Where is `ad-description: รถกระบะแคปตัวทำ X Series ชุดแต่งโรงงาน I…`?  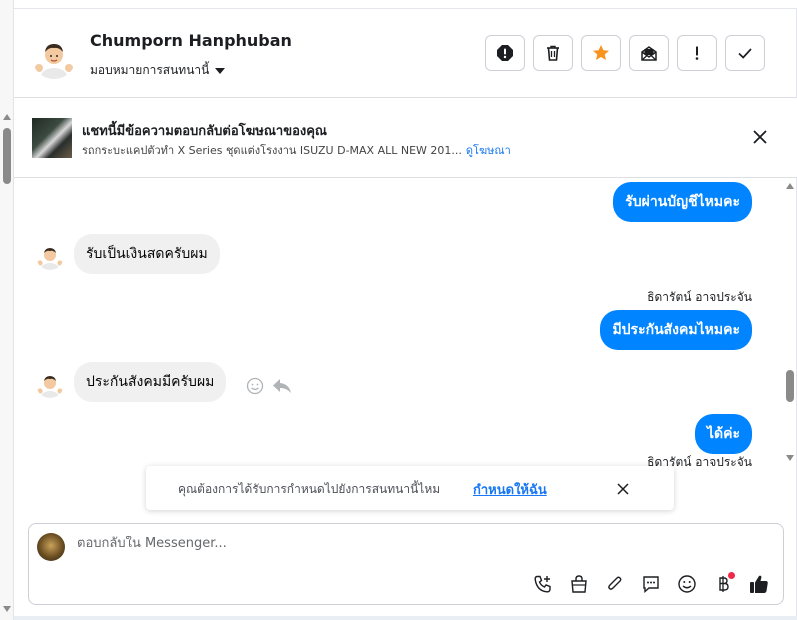
ad-description: รถกระบะแคปตัวทำ X Series ชุดแต่งโรงงาน I… is located at coordinates (272, 150).